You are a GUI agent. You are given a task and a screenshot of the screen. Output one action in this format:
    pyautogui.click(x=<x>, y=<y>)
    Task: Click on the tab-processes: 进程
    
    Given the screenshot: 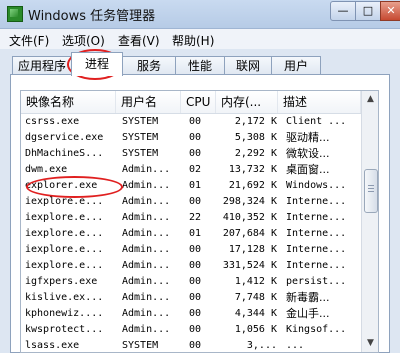 What is the action you would take?
    pyautogui.click(x=97, y=64)
    